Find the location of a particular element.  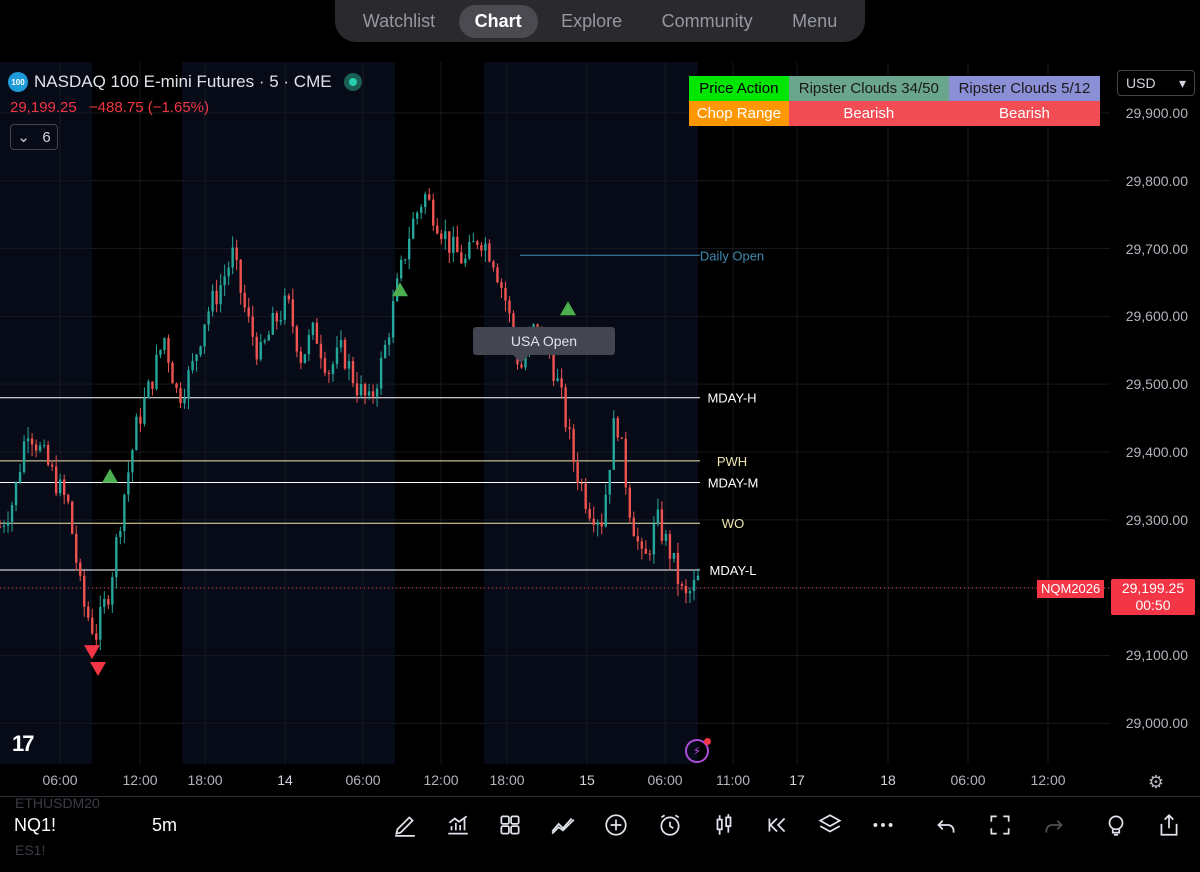

indicators-toggle-button: ⌄ 6 is located at coordinates (34, 137).